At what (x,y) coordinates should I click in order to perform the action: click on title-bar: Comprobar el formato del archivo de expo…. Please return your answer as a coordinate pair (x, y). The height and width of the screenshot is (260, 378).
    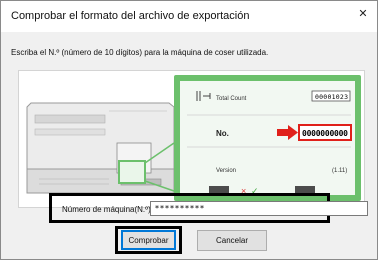
    Looking at the image, I should click on (189, 16).